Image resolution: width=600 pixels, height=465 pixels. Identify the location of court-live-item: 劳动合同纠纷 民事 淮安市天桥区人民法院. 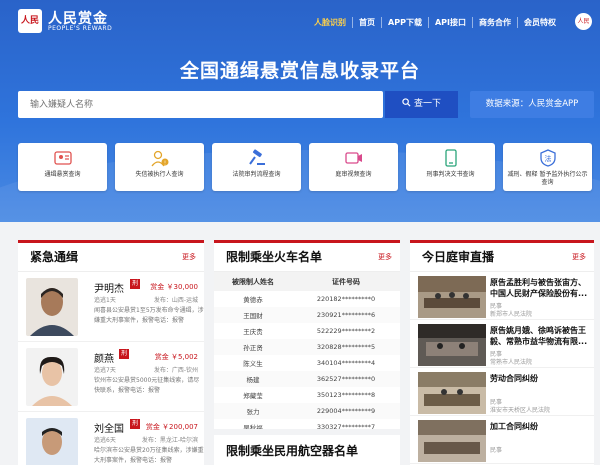
(502, 392).